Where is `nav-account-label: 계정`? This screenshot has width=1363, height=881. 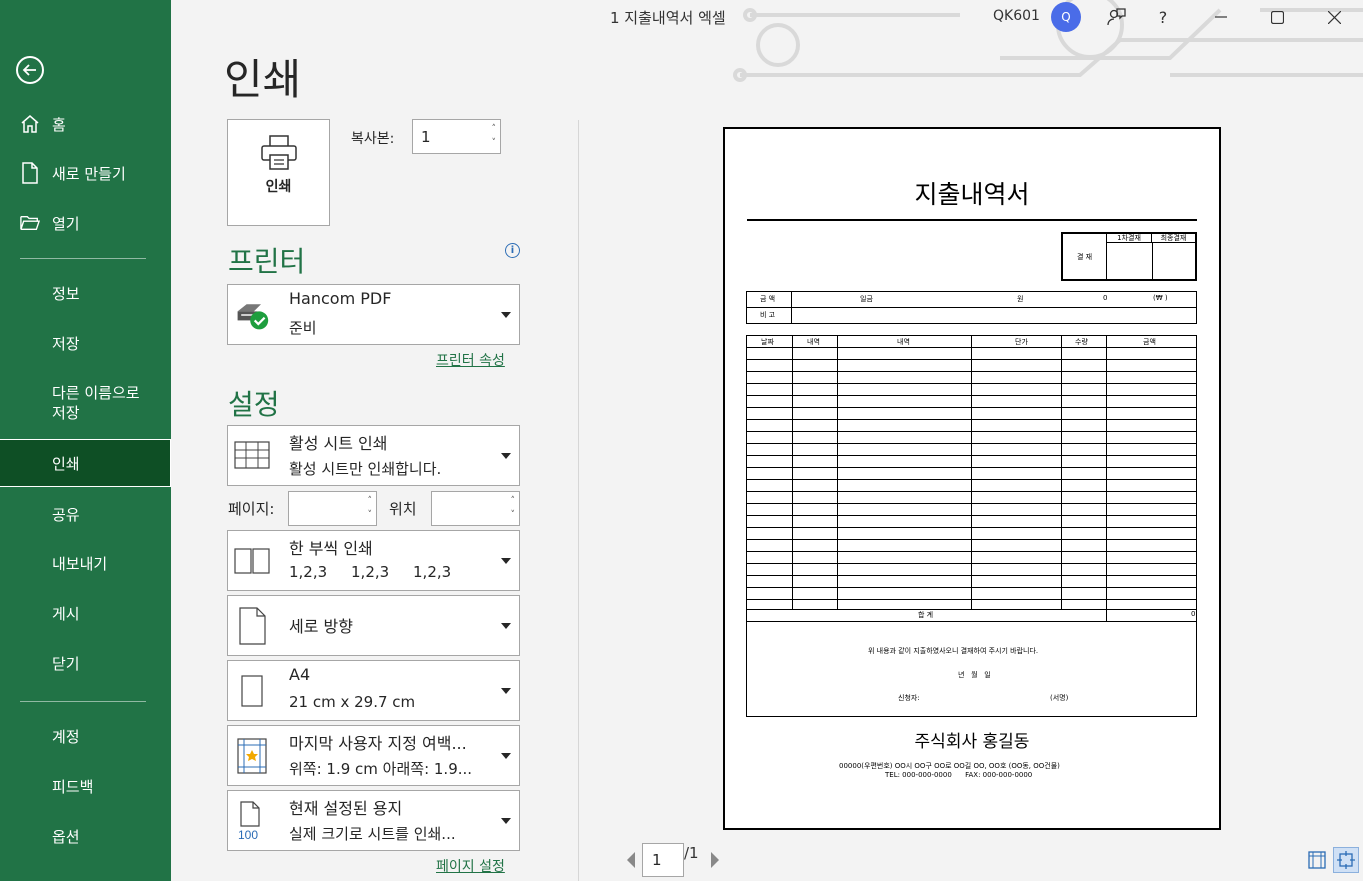 nav-account-label: 계정 is located at coordinates (66, 736).